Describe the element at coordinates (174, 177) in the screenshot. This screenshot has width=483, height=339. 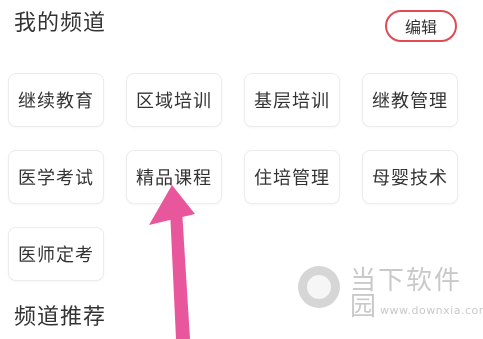
I see `channel-chip-premium-courses: 精品课程` at that location.